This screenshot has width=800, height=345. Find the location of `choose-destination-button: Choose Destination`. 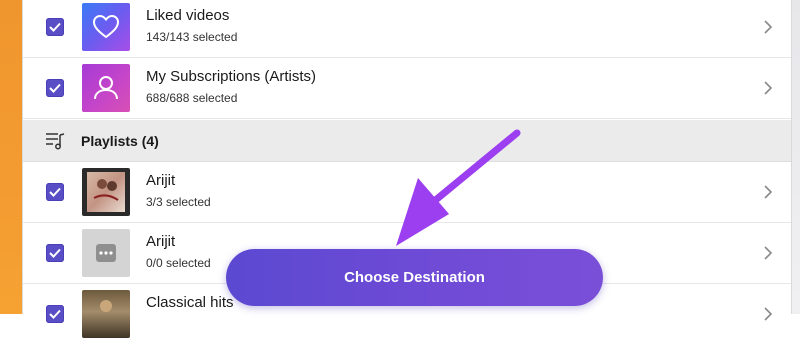

choose-destination-button: Choose Destination is located at coordinates (414, 277).